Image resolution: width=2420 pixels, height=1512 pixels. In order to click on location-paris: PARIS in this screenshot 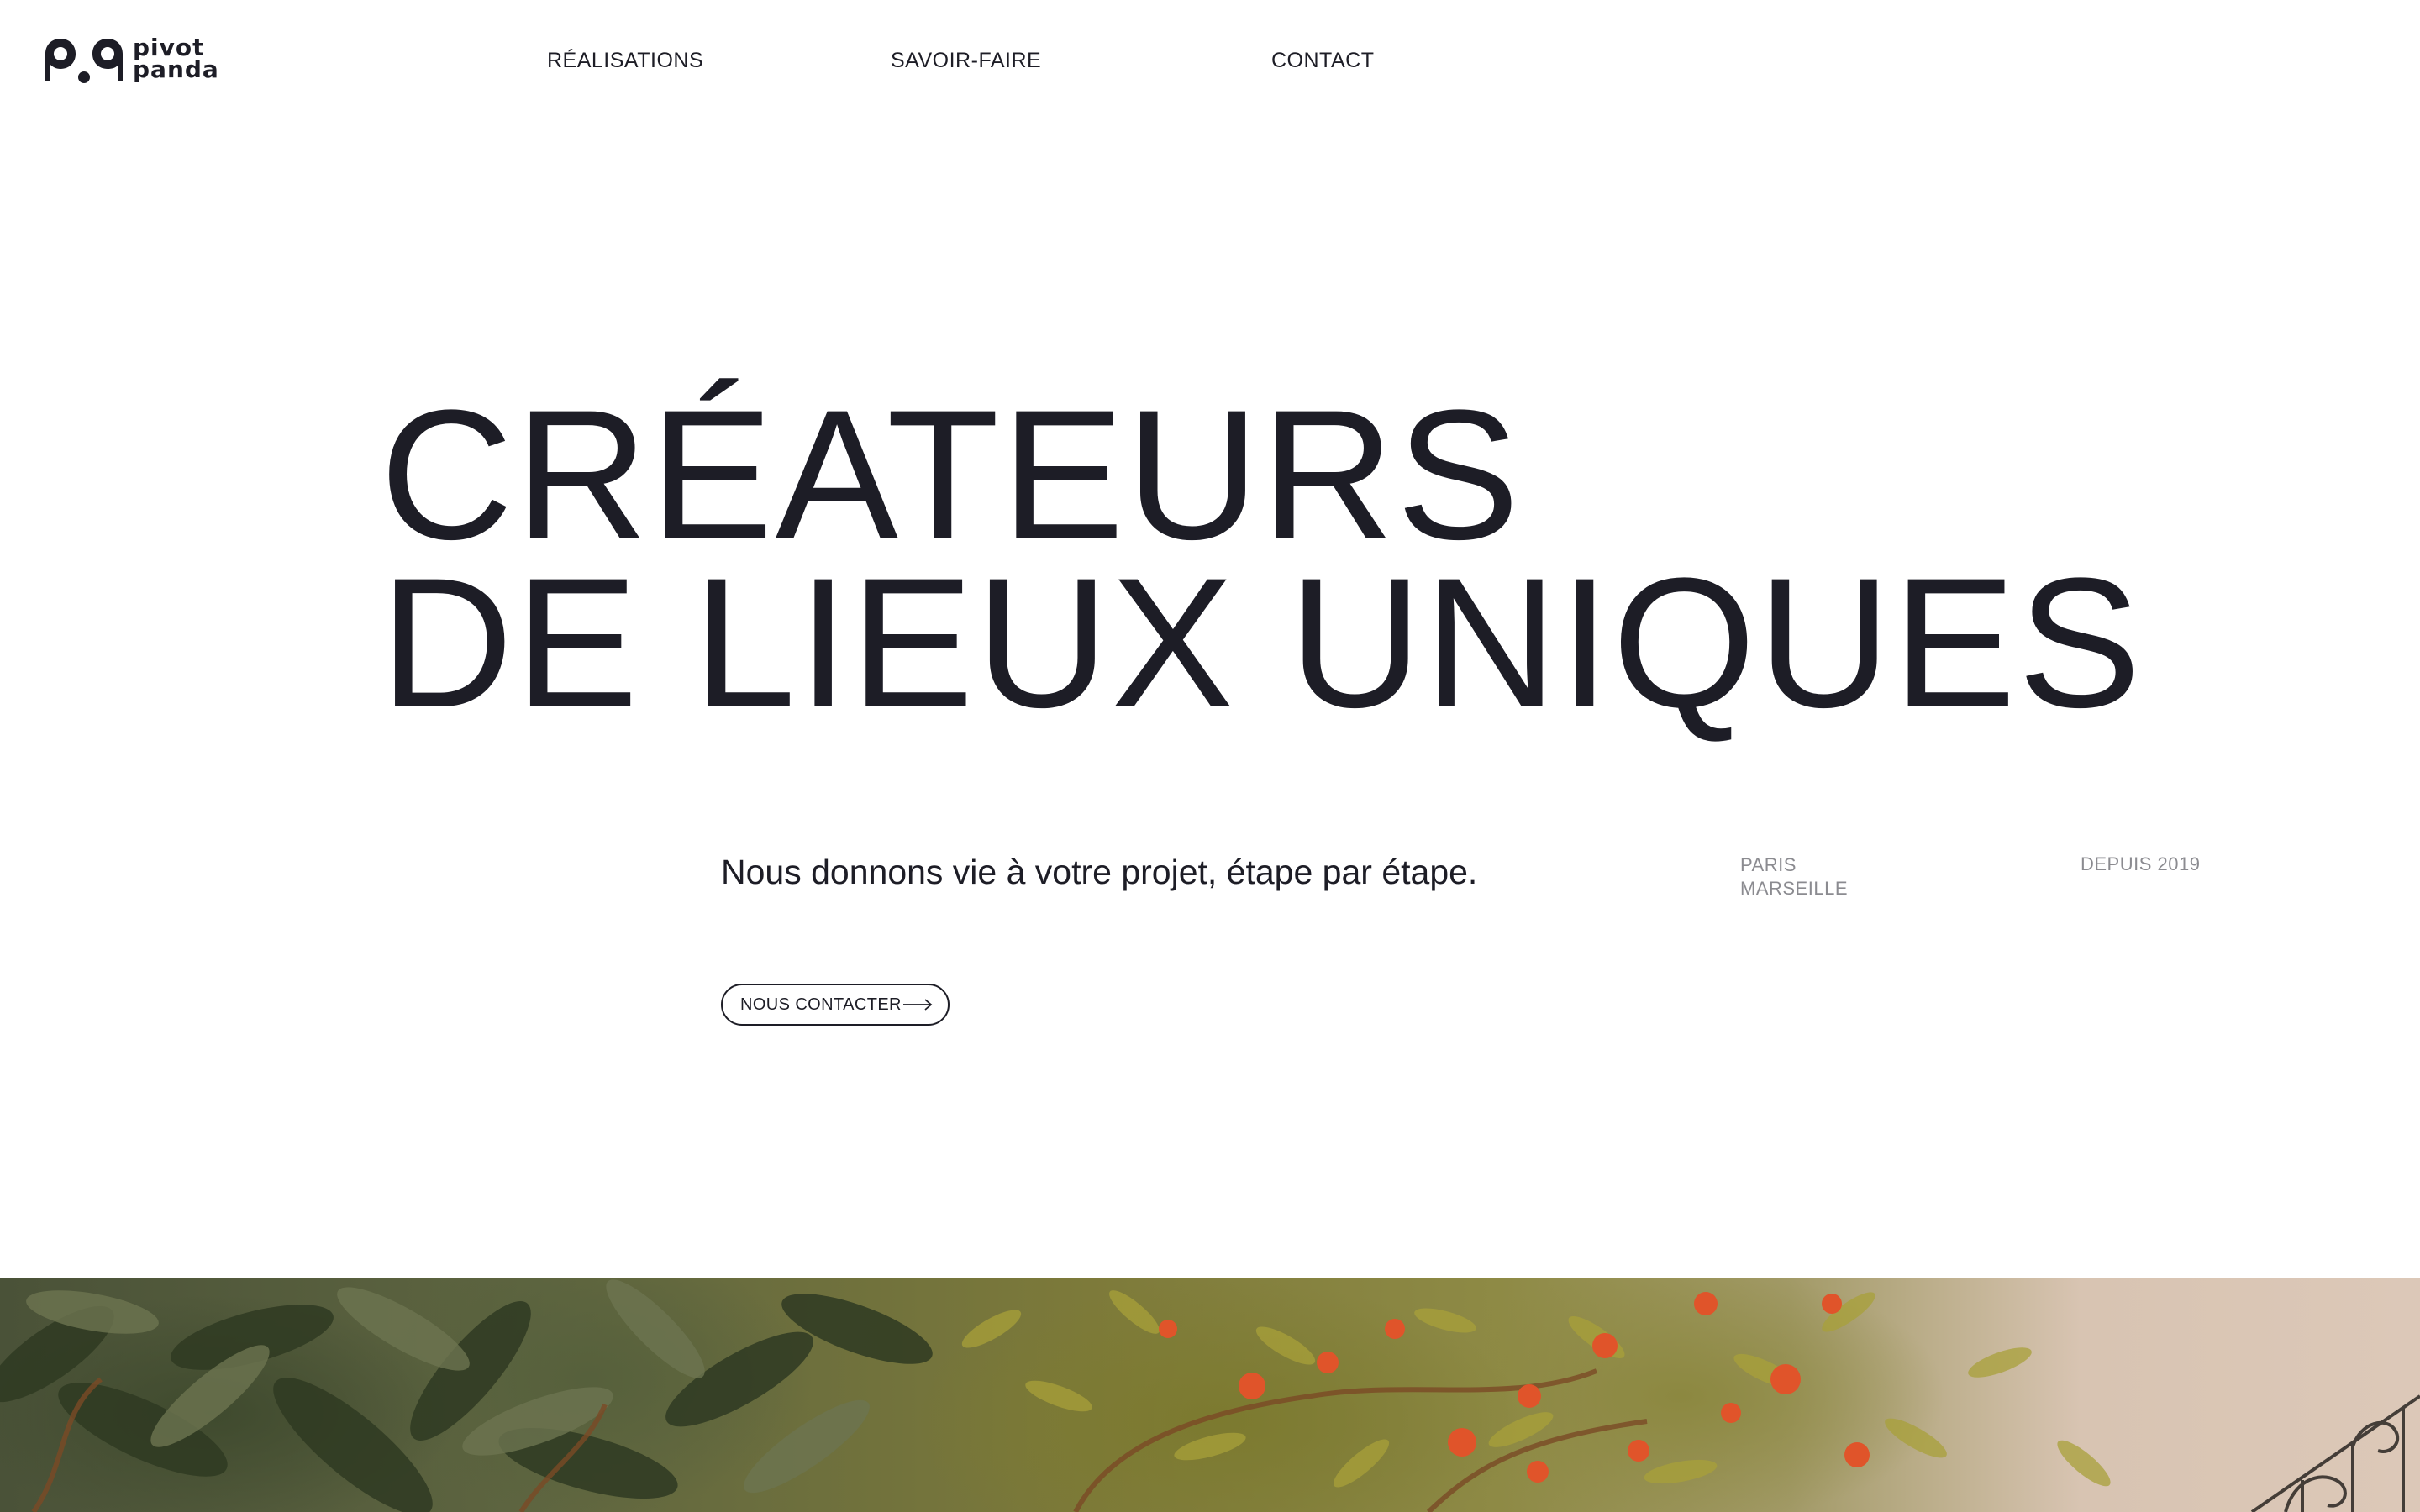, I will do `click(1768, 864)`.